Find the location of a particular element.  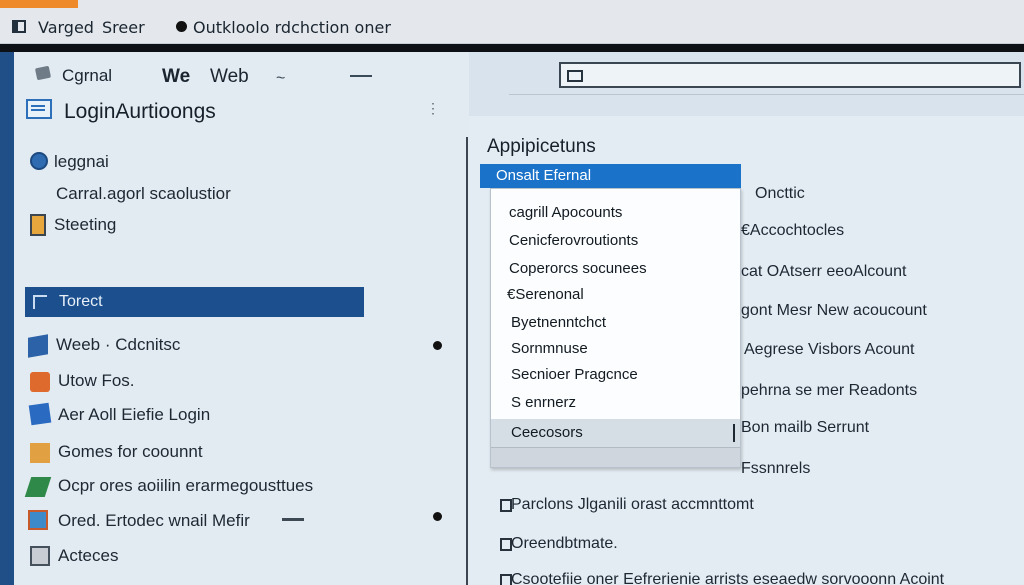

shield-icon is located at coordinates (38, 487).